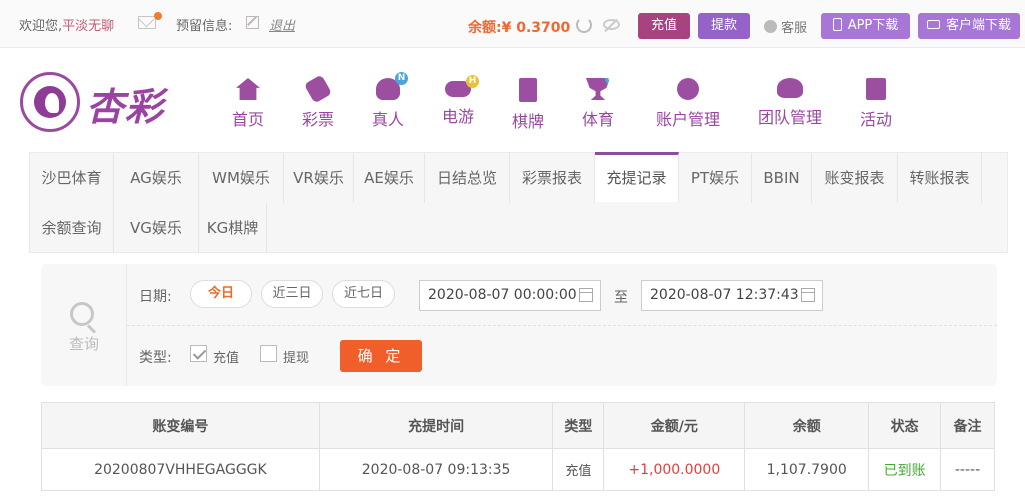 The image size is (1025, 497). Describe the element at coordinates (268, 353) in the screenshot. I see `withdraw-checkbox` at that location.